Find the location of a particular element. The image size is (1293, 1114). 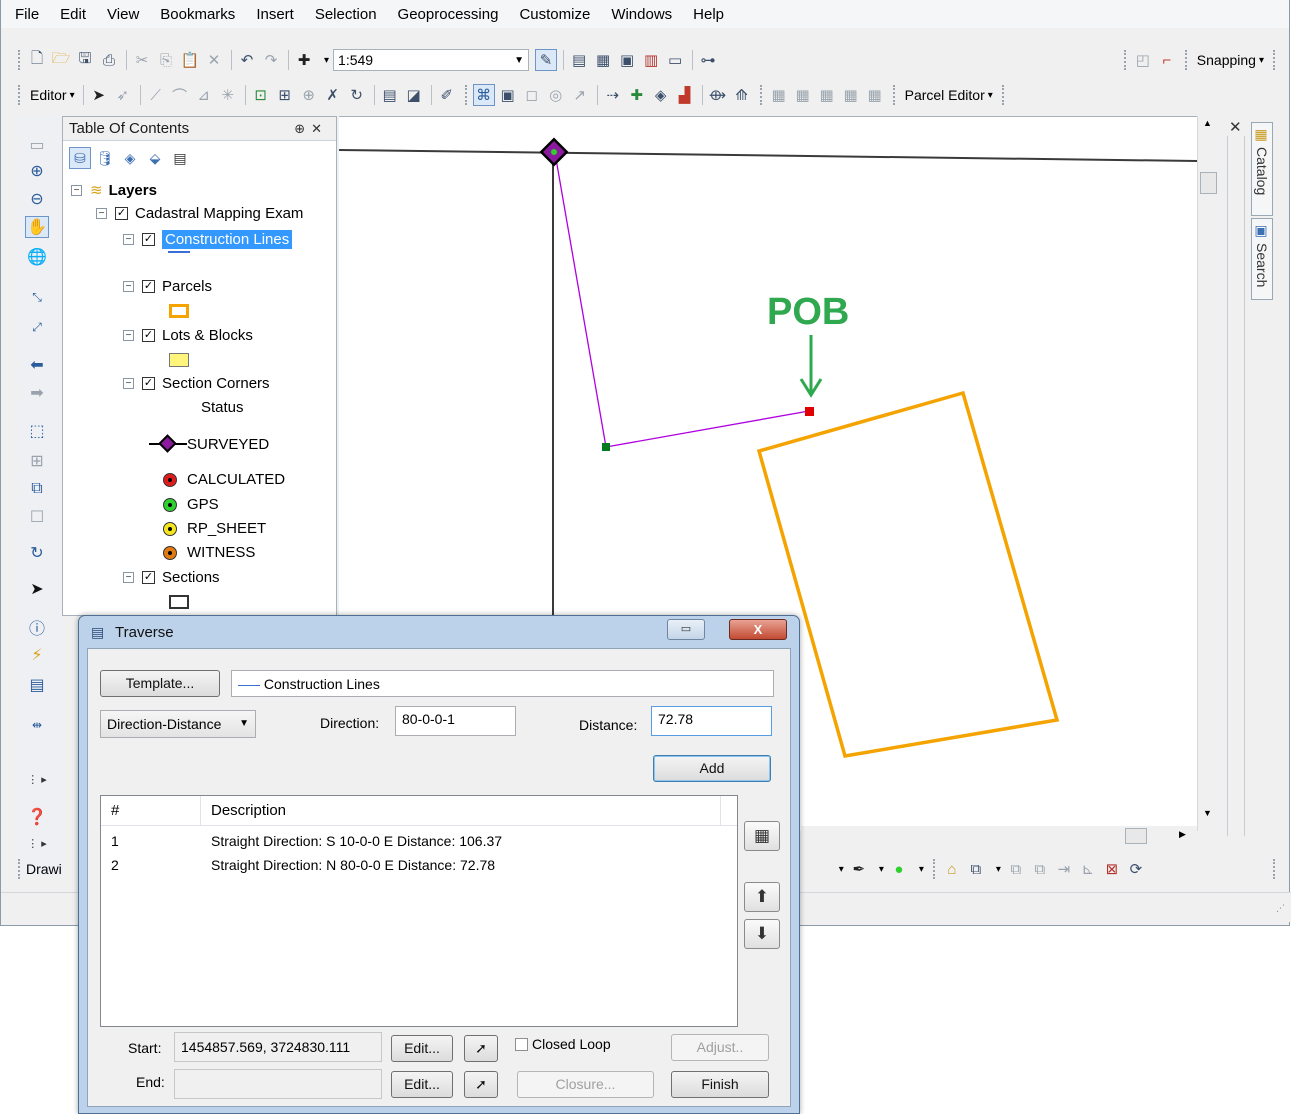

menu-geoprocessing: Geoprocessing is located at coordinates (448, 14).